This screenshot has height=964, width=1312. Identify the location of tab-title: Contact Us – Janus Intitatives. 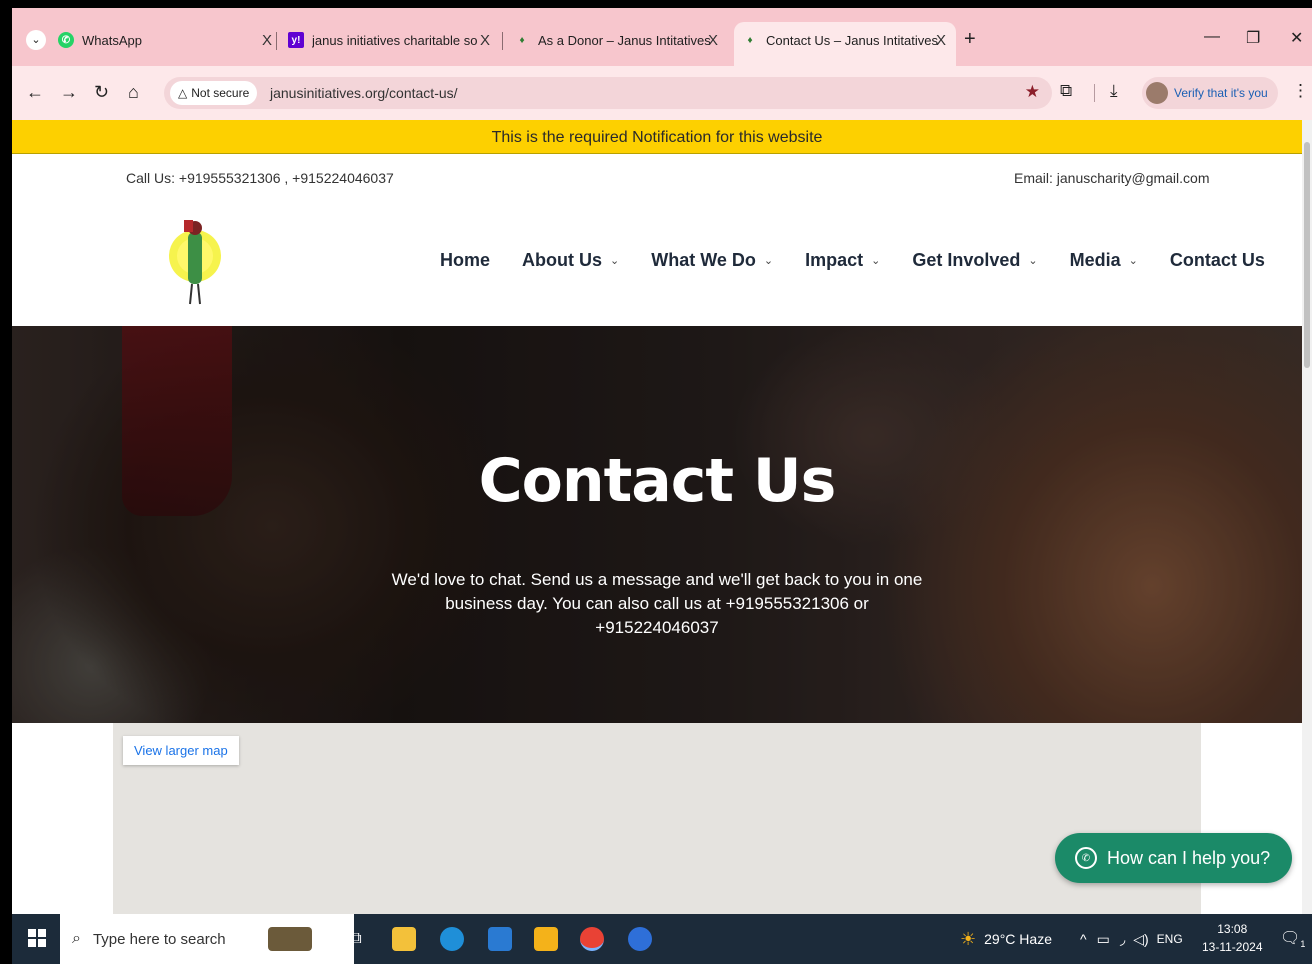
(852, 40).